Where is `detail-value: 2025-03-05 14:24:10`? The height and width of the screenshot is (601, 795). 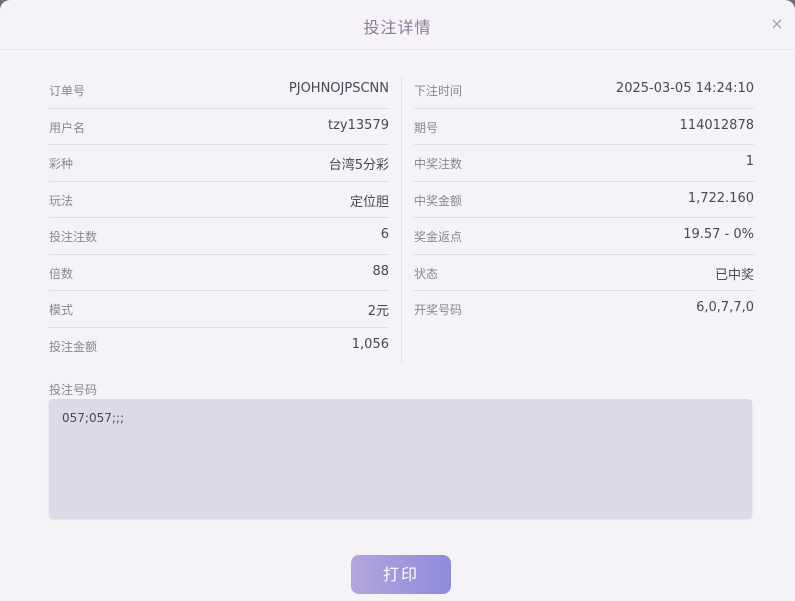 detail-value: 2025-03-05 14:24:10 is located at coordinates (684, 88).